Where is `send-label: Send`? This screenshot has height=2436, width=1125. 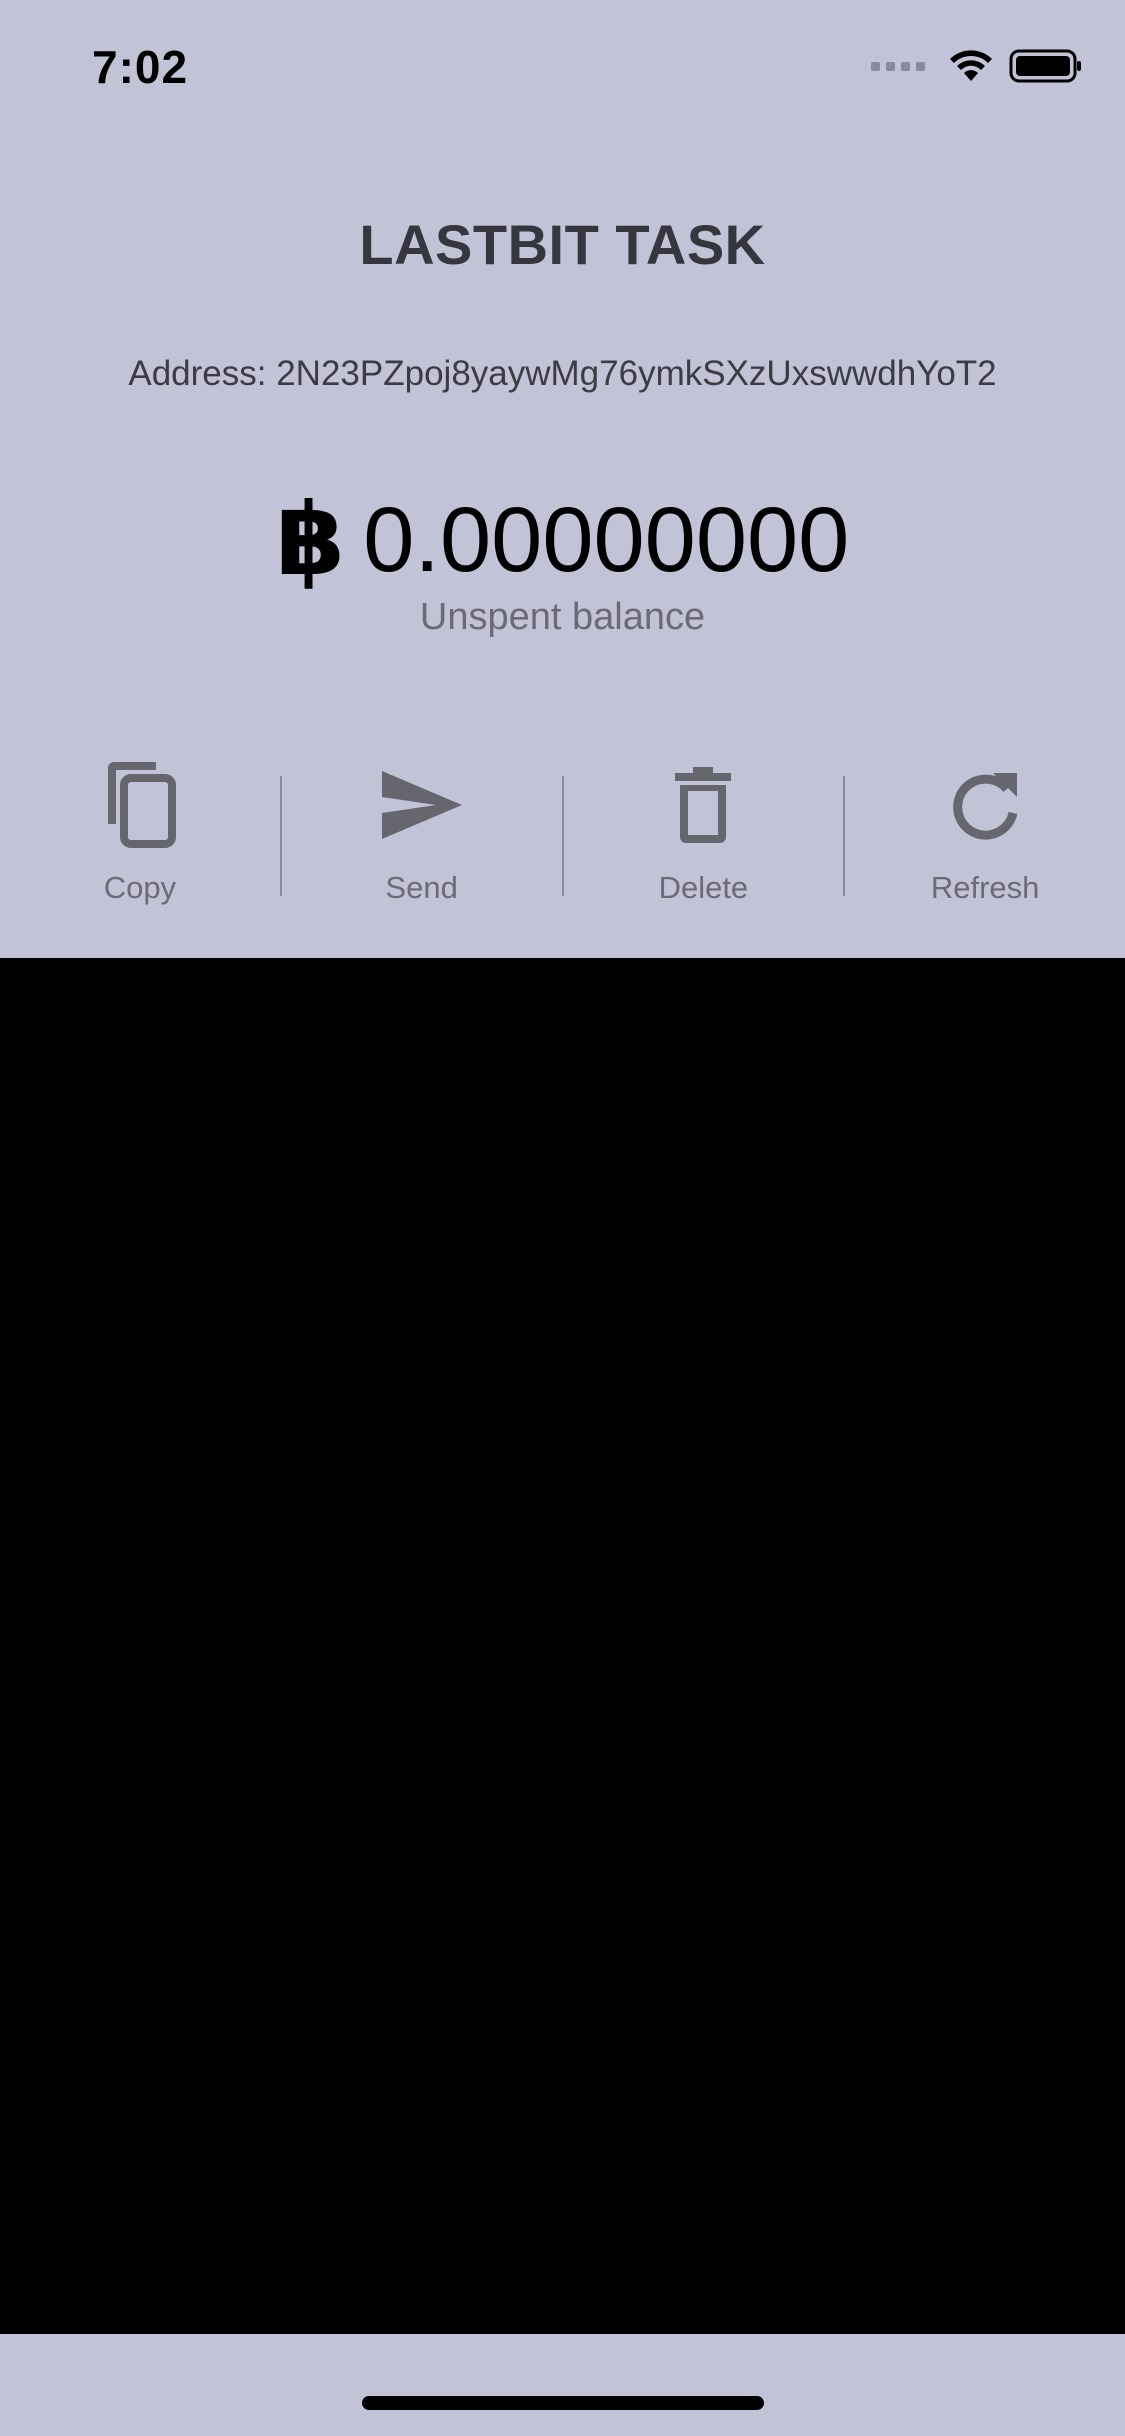 send-label: Send is located at coordinates (421, 887).